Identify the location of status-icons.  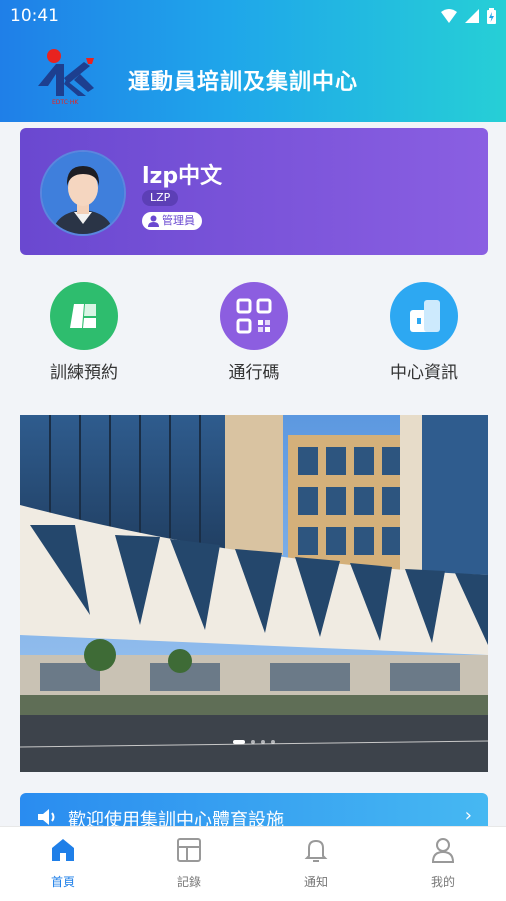
(468, 16).